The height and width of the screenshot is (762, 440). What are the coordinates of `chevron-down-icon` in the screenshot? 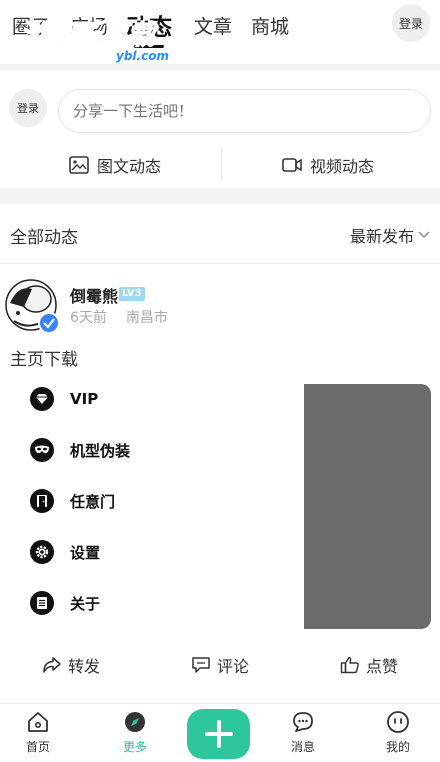 It's located at (424, 235).